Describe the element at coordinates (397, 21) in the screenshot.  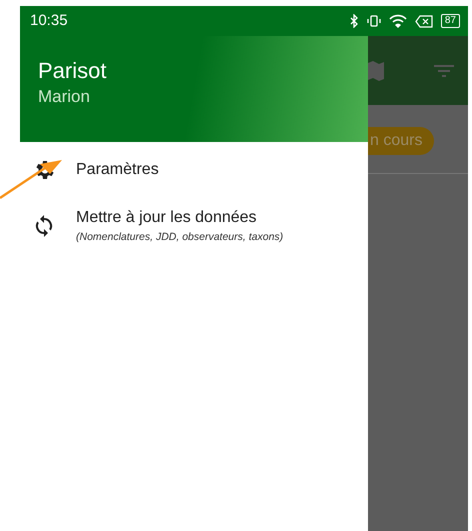
I see `wifi-icon` at that location.